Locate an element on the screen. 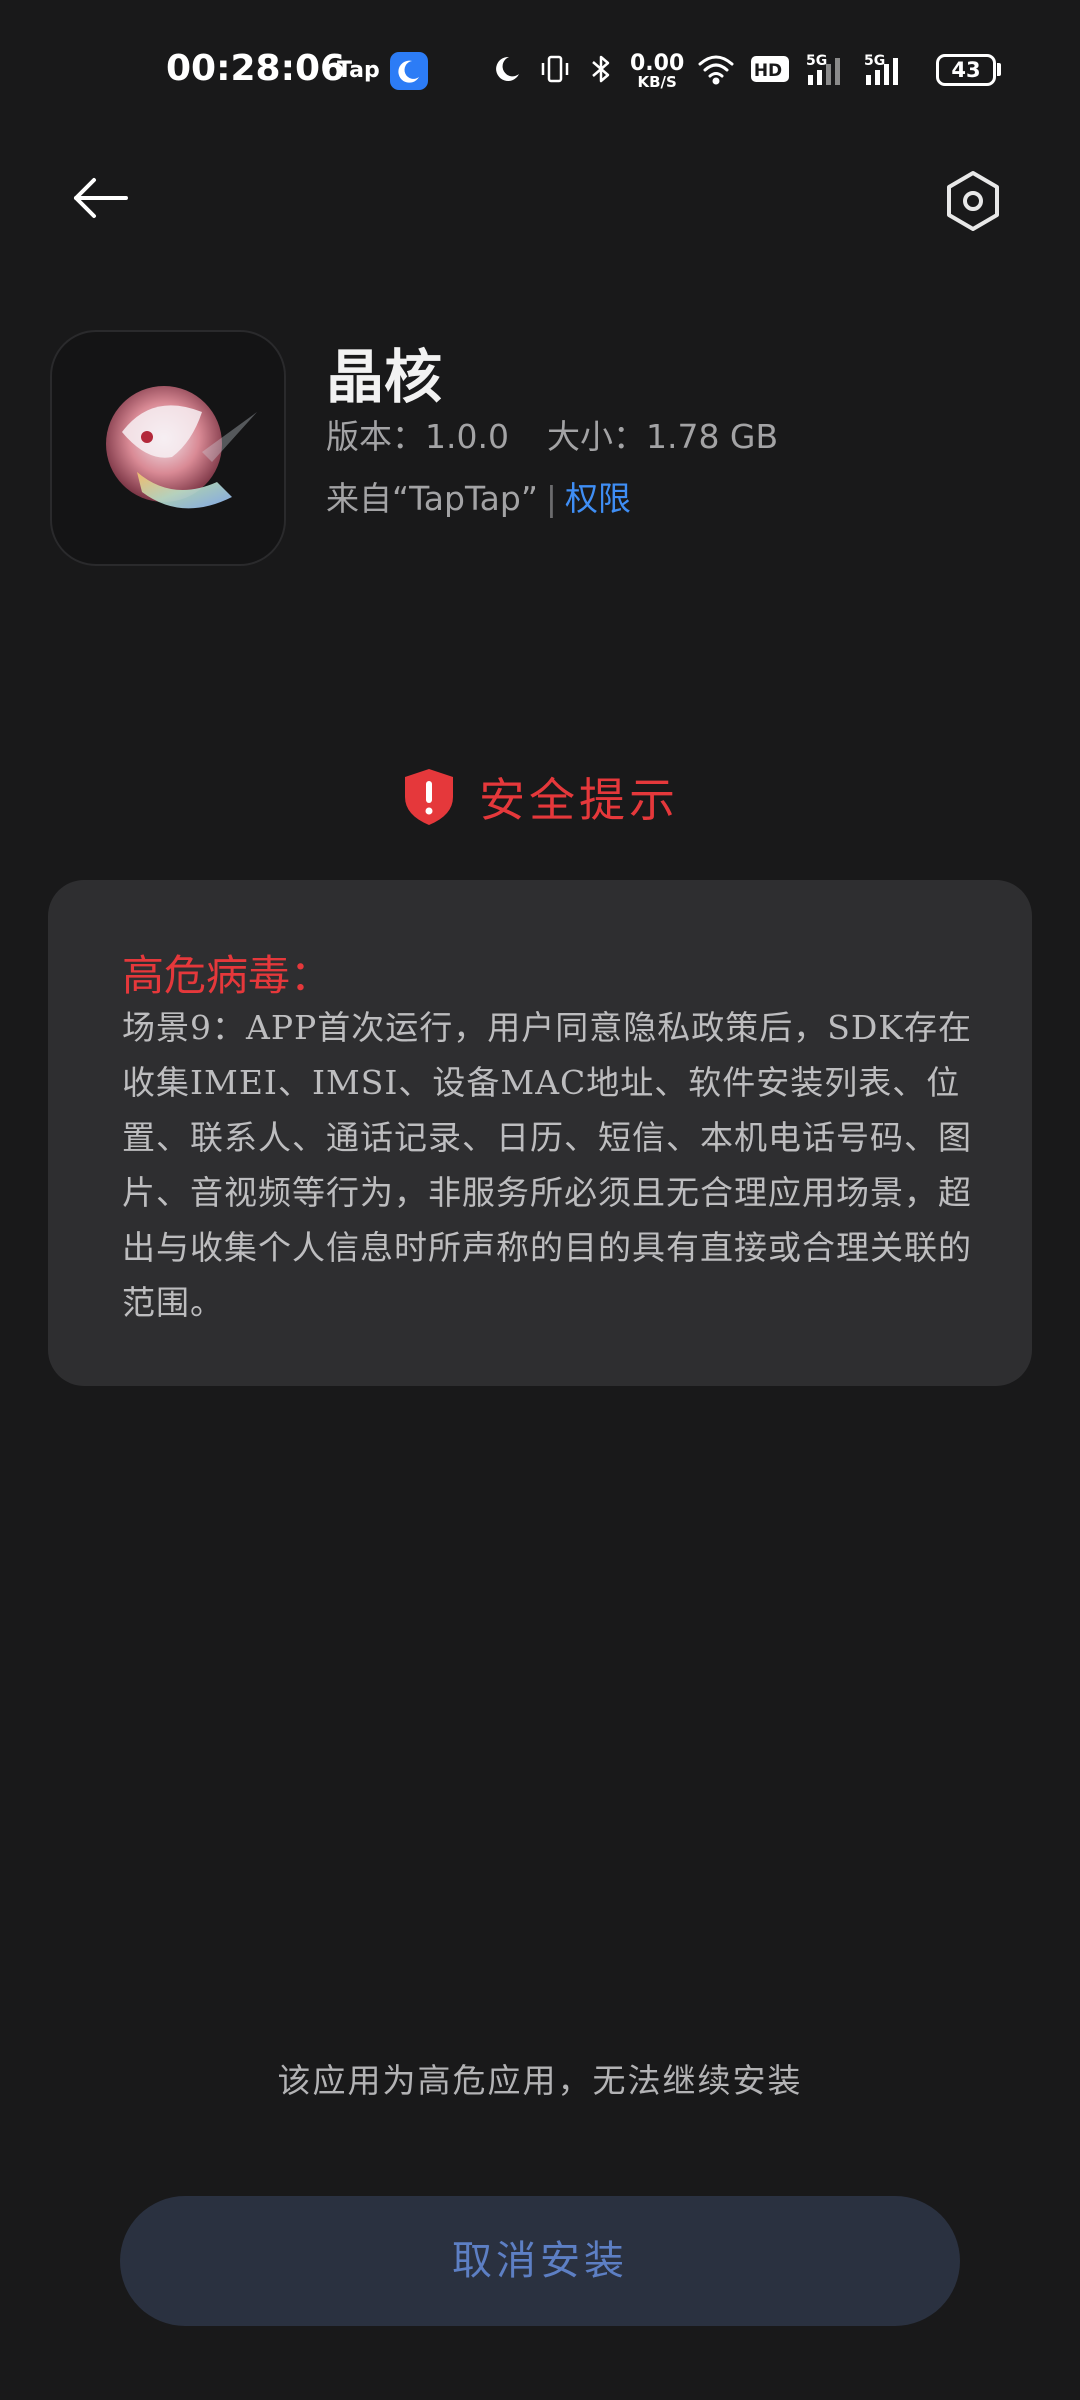 This screenshot has height=2400, width=1080. security-title: 安全提示 is located at coordinates (579, 800).